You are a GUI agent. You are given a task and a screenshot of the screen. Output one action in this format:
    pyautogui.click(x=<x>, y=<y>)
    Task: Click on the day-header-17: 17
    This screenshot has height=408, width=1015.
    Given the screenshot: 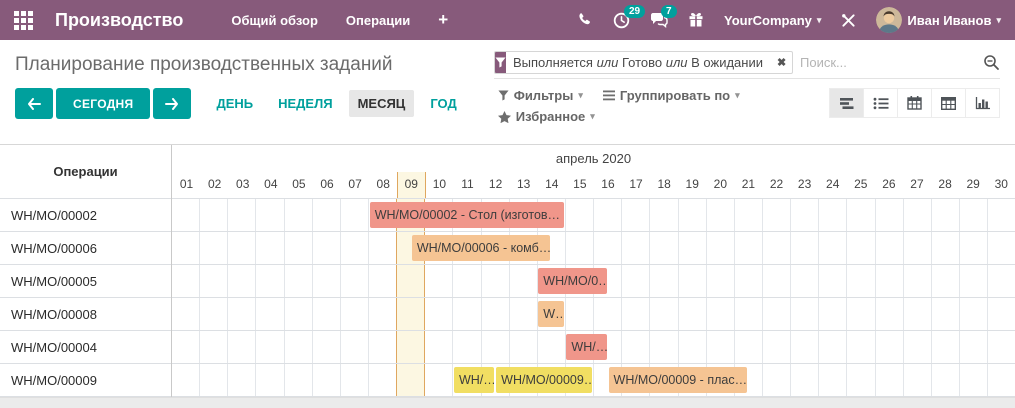 What is the action you would take?
    pyautogui.click(x=636, y=184)
    